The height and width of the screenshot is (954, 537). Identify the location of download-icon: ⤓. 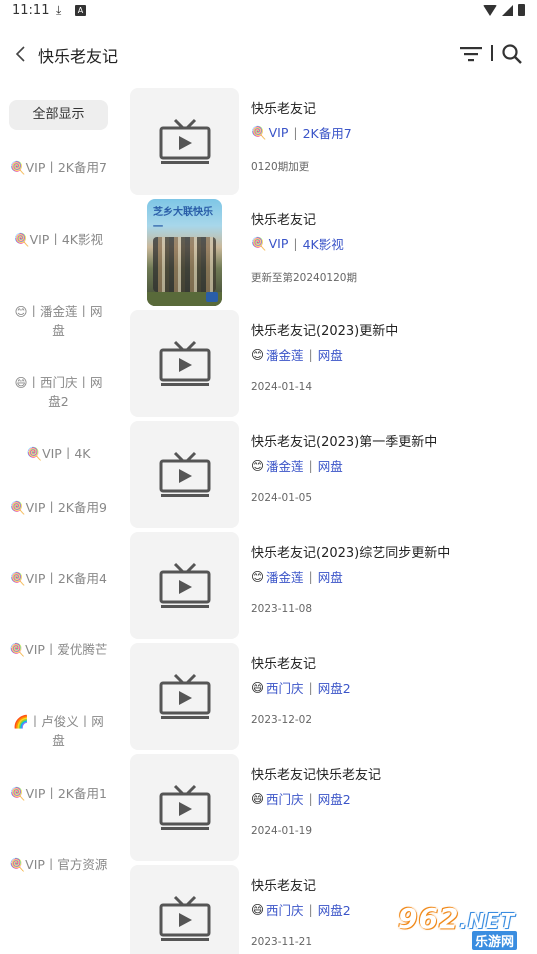
(59, 10).